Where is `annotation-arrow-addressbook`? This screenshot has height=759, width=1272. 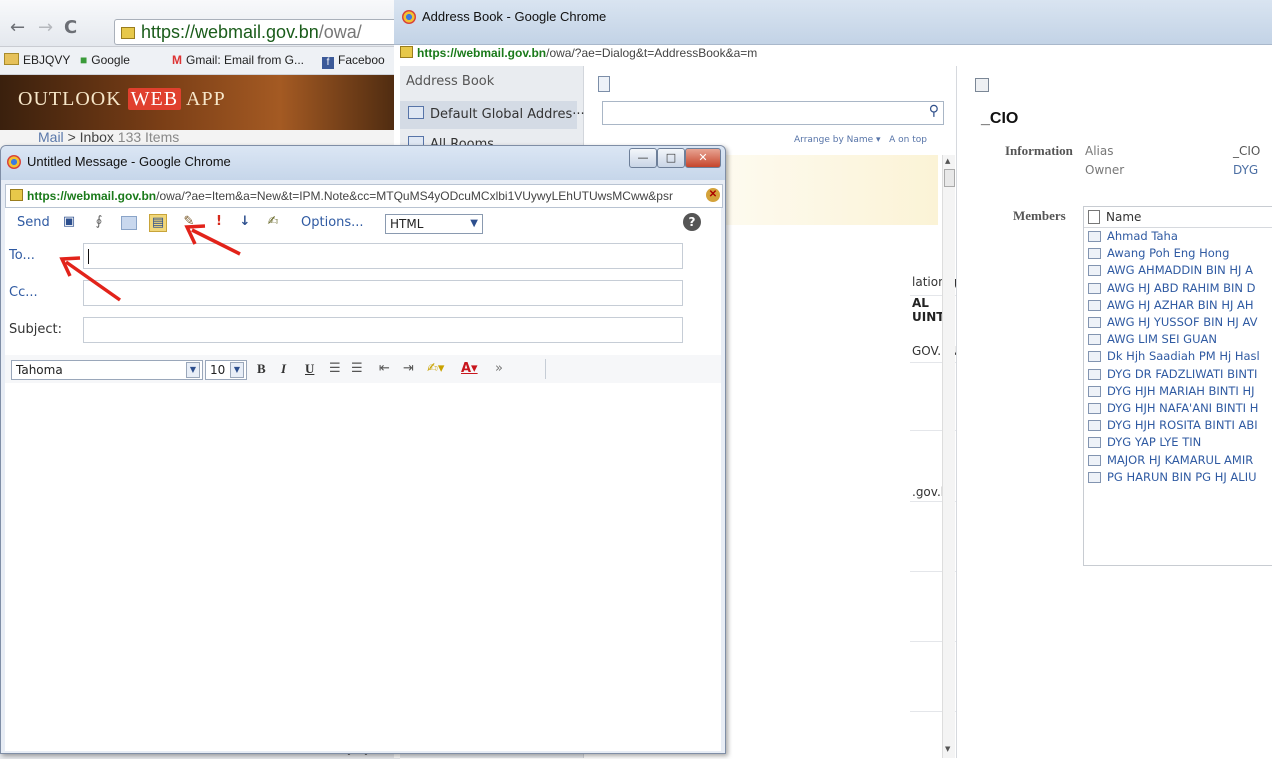 annotation-arrow-addressbook is located at coordinates (212, 240).